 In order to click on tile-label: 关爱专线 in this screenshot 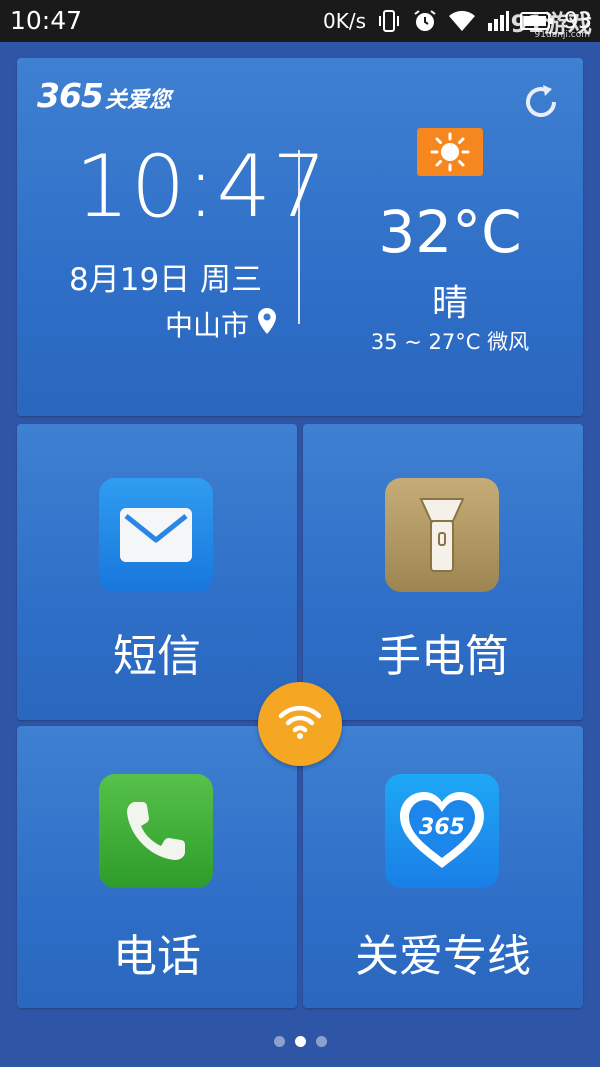, I will do `click(443, 956)`.